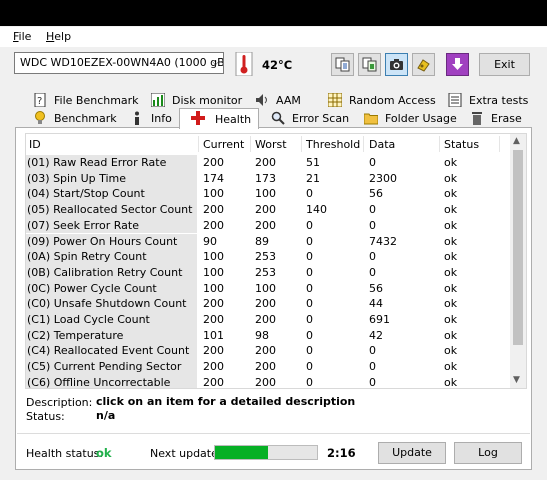  I want to click on health-status-label: Health status:, so click(65, 453).